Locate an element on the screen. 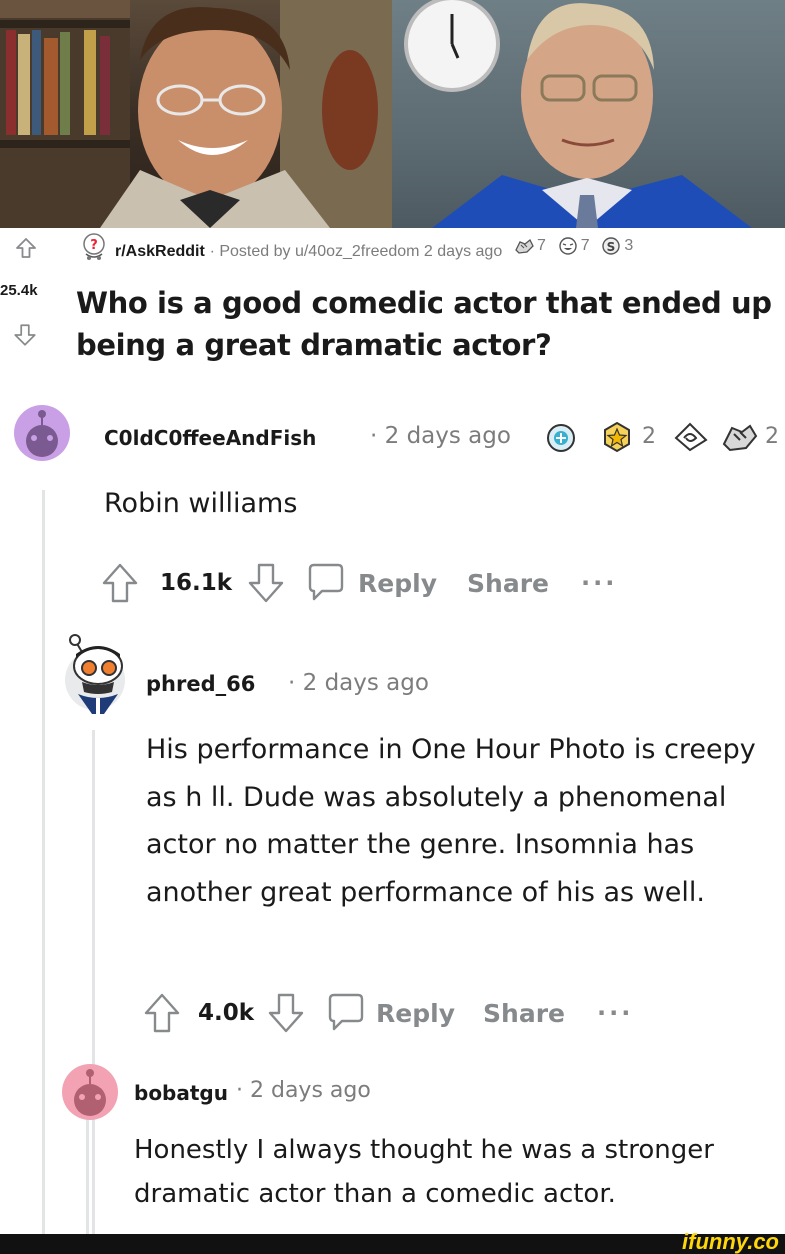  subreddit-icon: ? is located at coordinates (94, 247).